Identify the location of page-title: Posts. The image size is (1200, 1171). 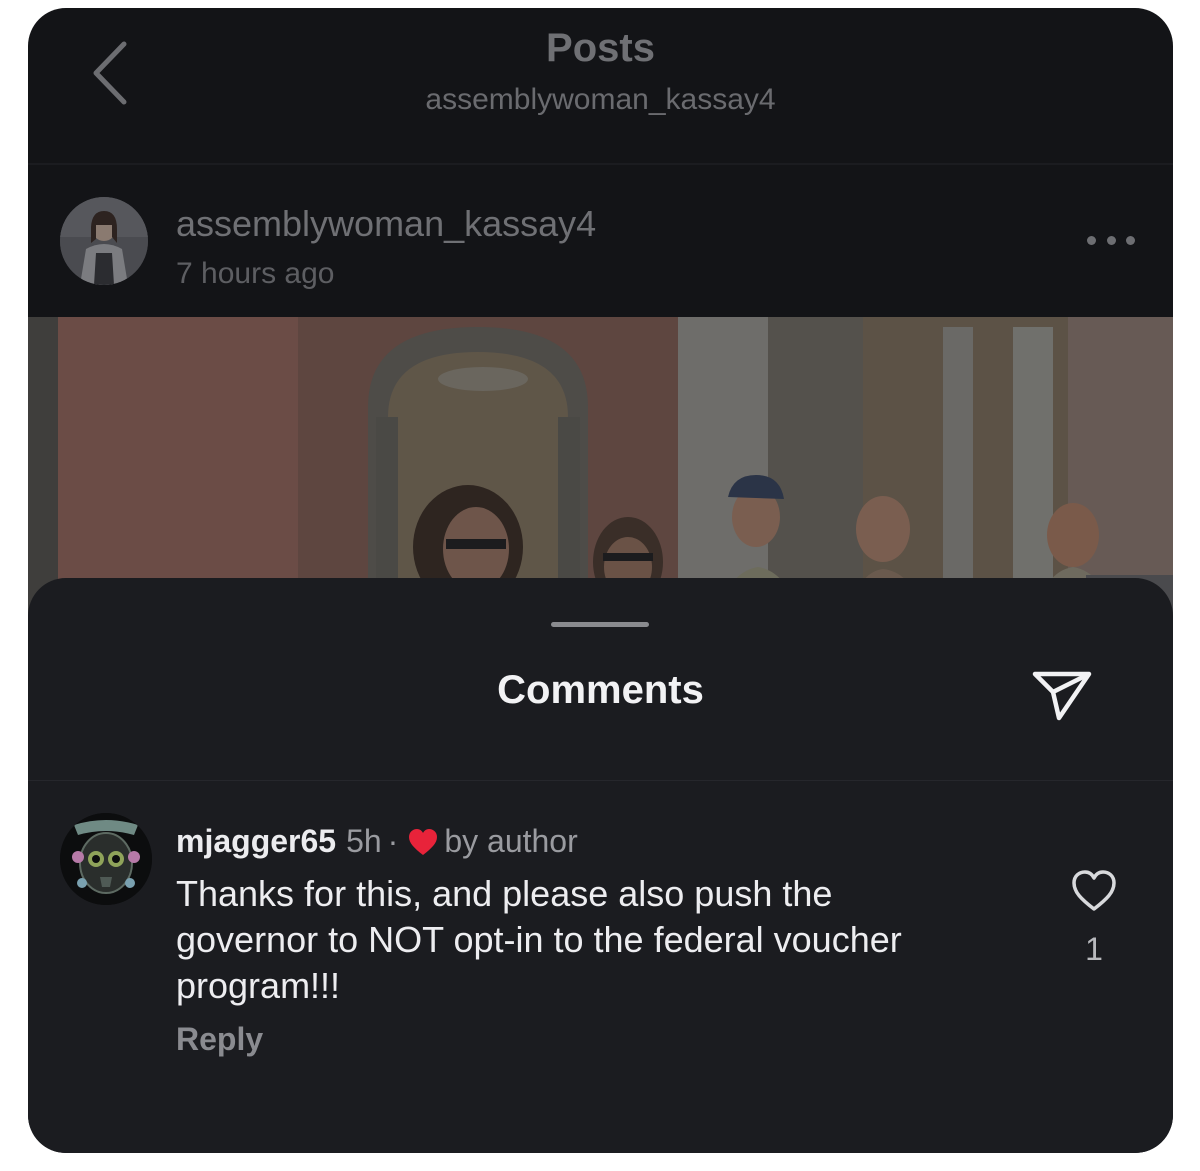
(600, 48).